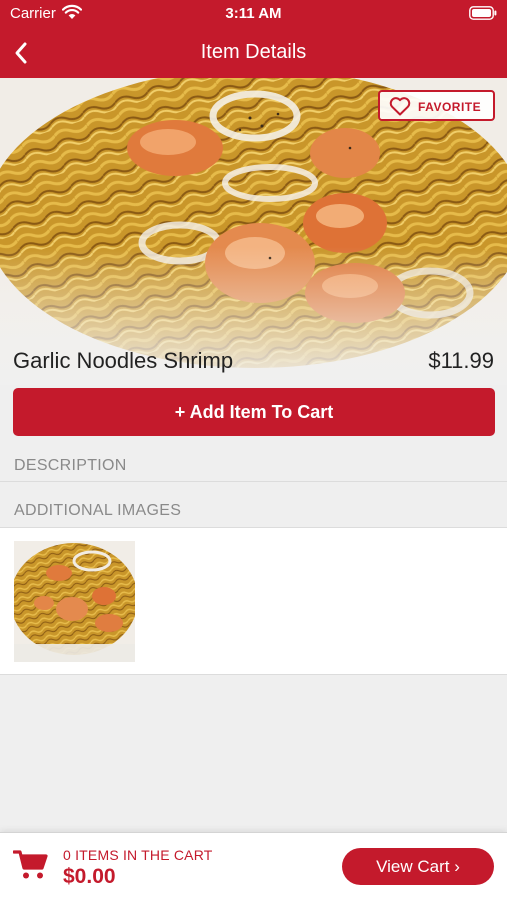 The image size is (507, 900). What do you see at coordinates (89, 876) in the screenshot?
I see `cart-total: $0.00` at bounding box center [89, 876].